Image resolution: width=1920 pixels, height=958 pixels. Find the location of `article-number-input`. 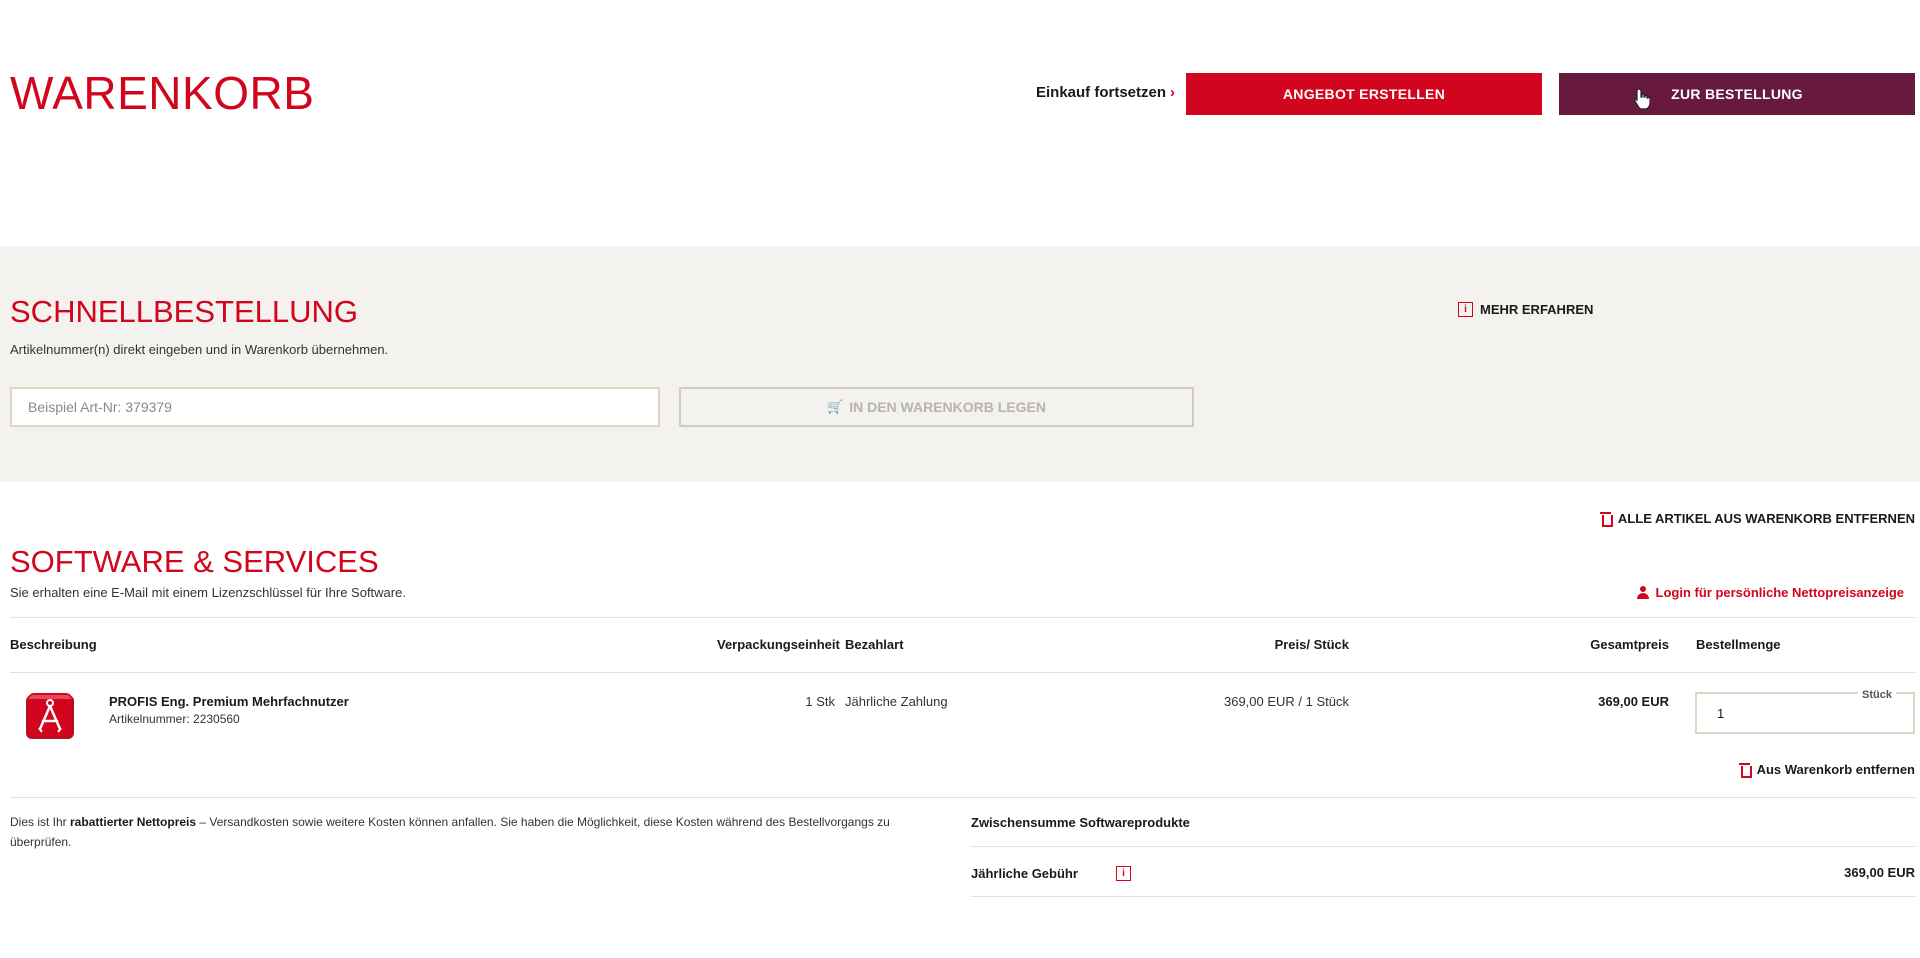

article-number-input is located at coordinates (335, 407).